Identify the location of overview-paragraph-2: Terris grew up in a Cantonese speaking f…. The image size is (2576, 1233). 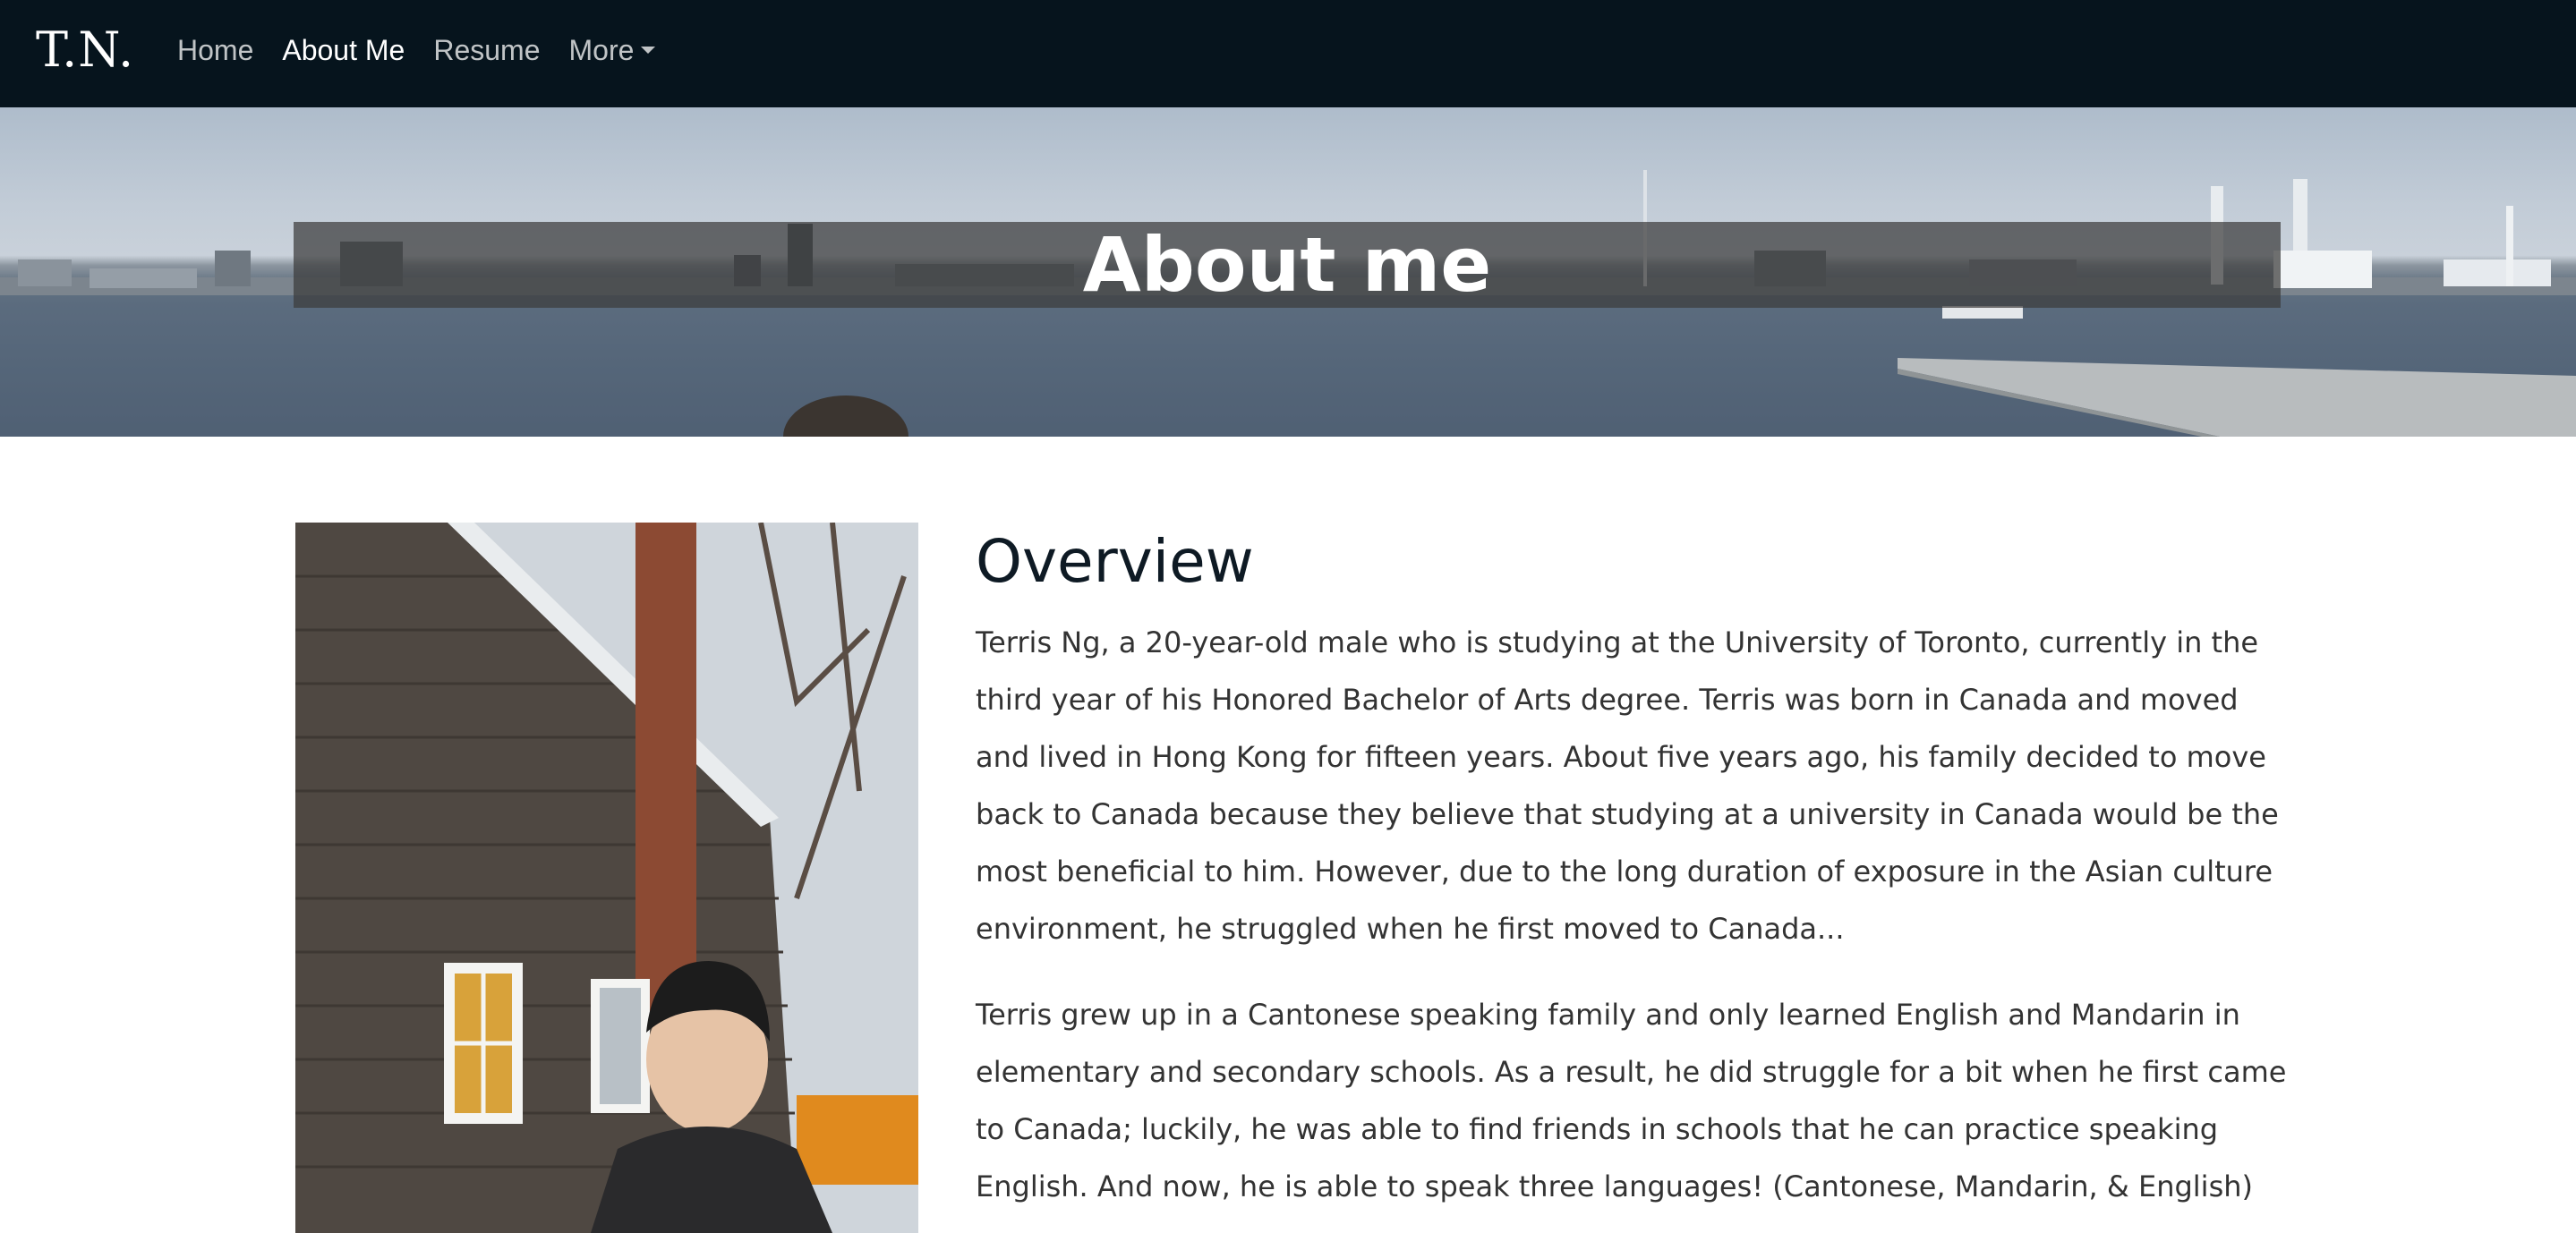
(1631, 1100).